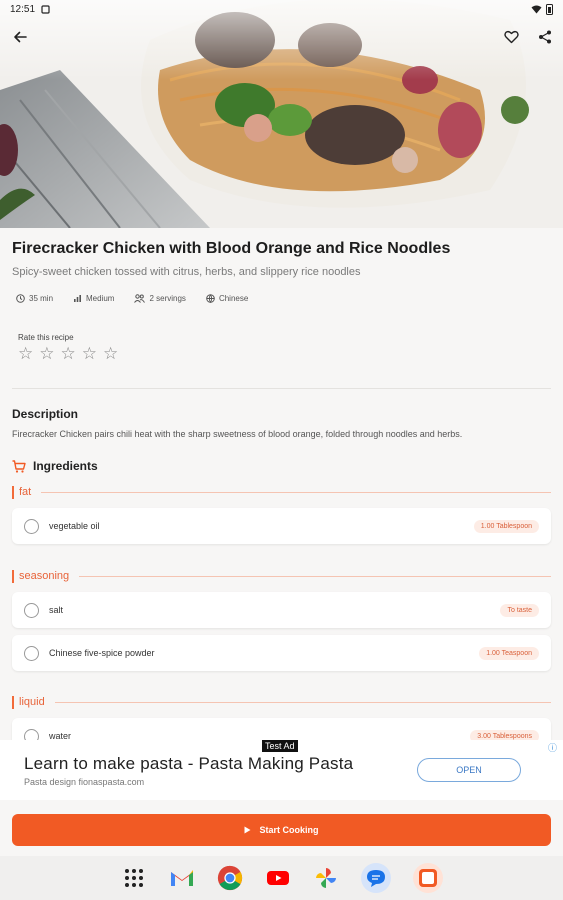 Image resolution: width=563 pixels, height=900 pixels. I want to click on heart-icon, so click(511, 37).